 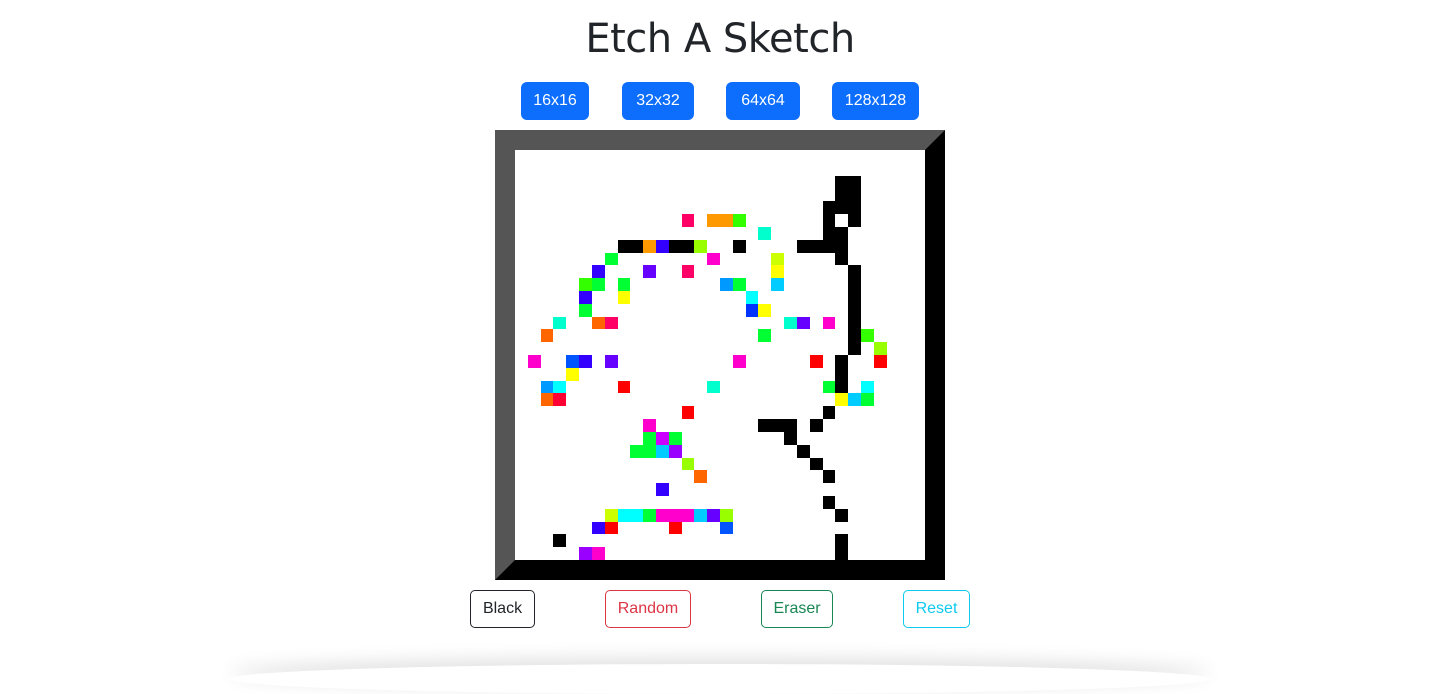 What do you see at coordinates (763, 101) in the screenshot?
I see `grid-64-button: 64x64` at bounding box center [763, 101].